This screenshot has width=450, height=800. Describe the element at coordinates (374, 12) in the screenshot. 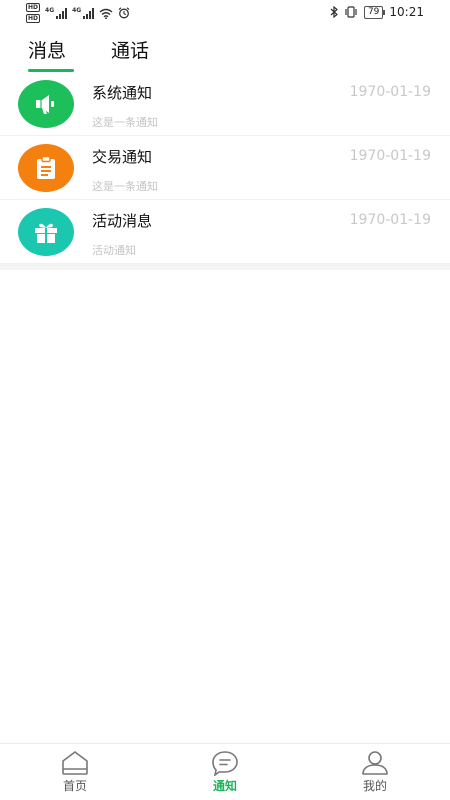

I see `battery-indicator: 79` at that location.